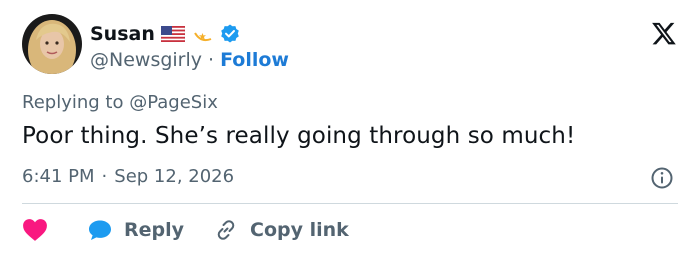 The image size is (700, 256). What do you see at coordinates (146, 60) in the screenshot?
I see `user-handle: @Newsgirly` at bounding box center [146, 60].